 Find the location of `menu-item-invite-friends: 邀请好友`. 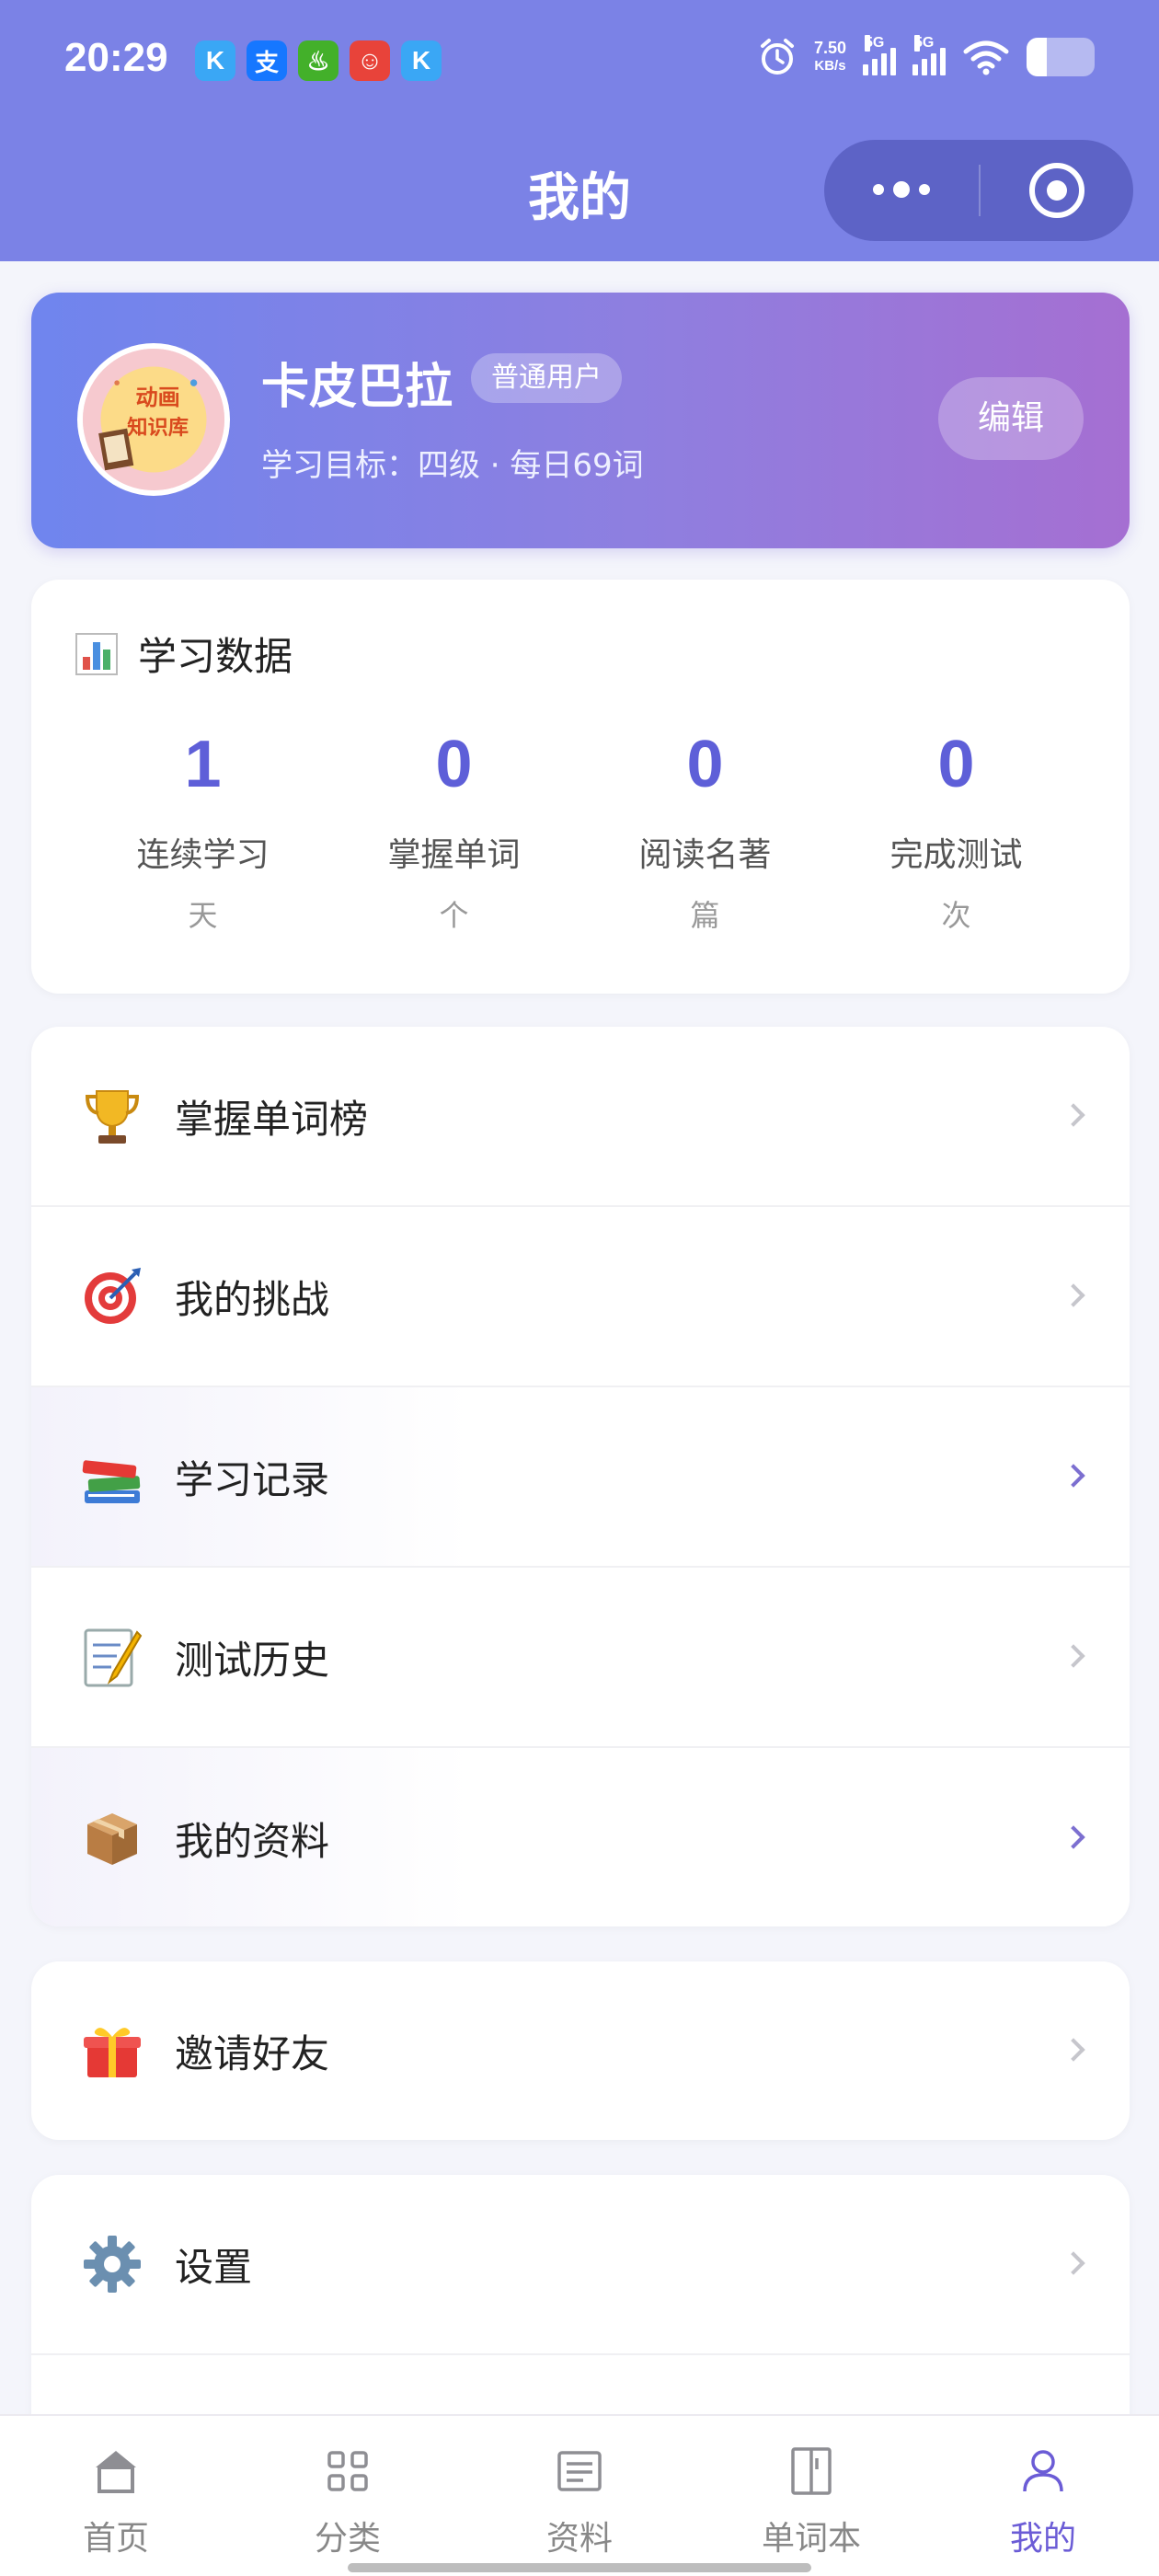

menu-item-invite-friends: 邀请好友 is located at coordinates (580, 2050).